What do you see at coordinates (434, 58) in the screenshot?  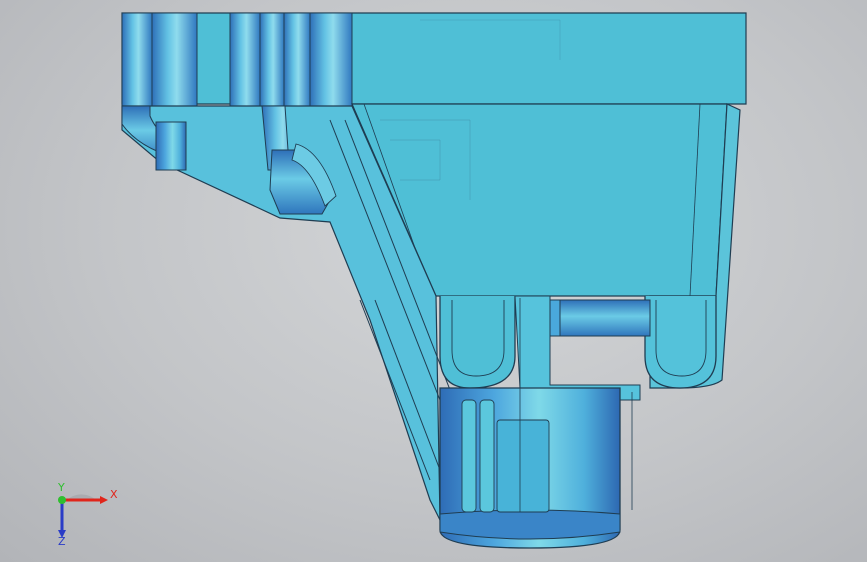 I see `top-flange` at bounding box center [434, 58].